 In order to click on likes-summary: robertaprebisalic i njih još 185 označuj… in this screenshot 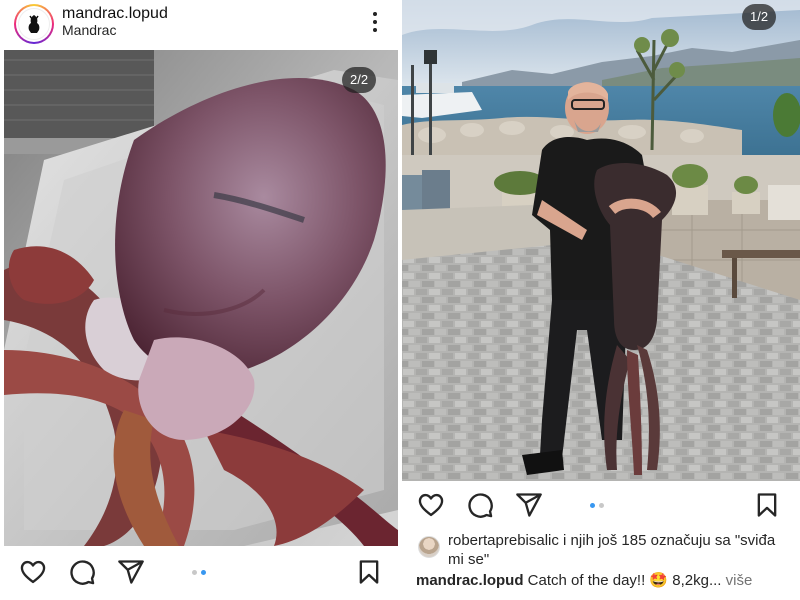, I will do `click(603, 550)`.